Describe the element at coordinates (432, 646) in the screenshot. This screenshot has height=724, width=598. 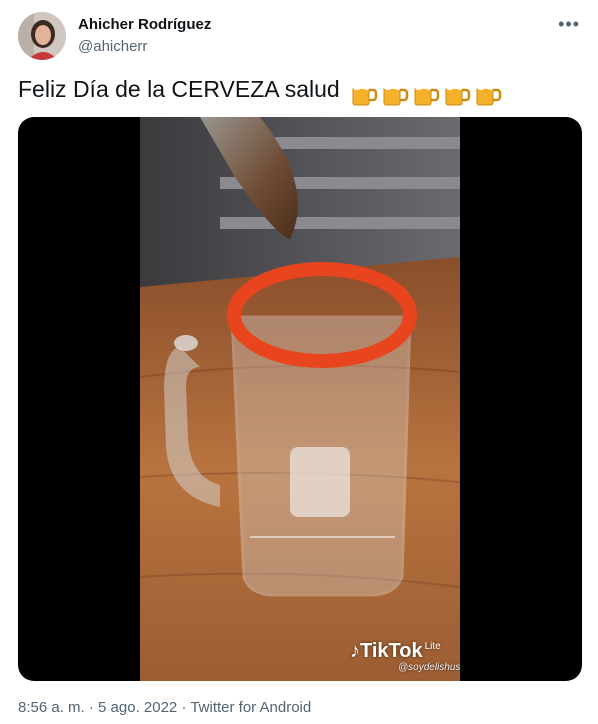
I see `tiktok-lite-badge: Lite` at that location.